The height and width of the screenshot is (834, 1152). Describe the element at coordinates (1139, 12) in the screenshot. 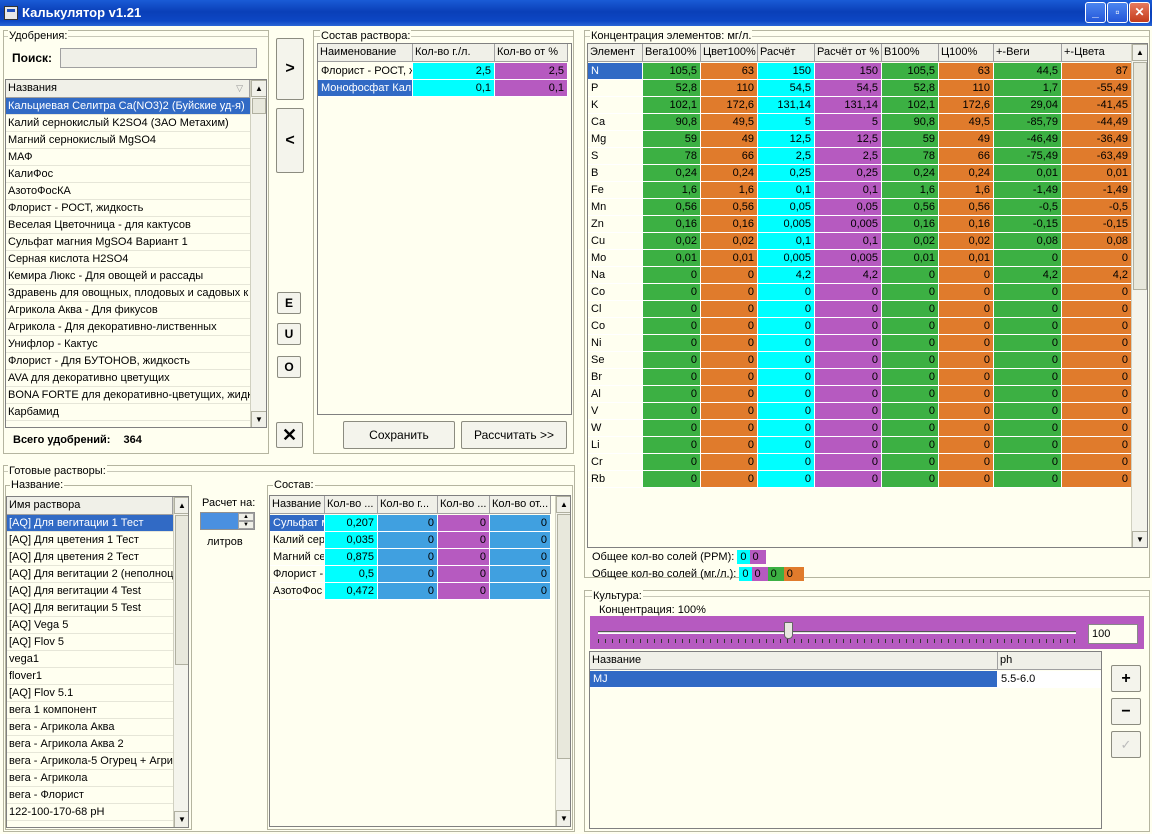

I see `close-button: ✕` at that location.